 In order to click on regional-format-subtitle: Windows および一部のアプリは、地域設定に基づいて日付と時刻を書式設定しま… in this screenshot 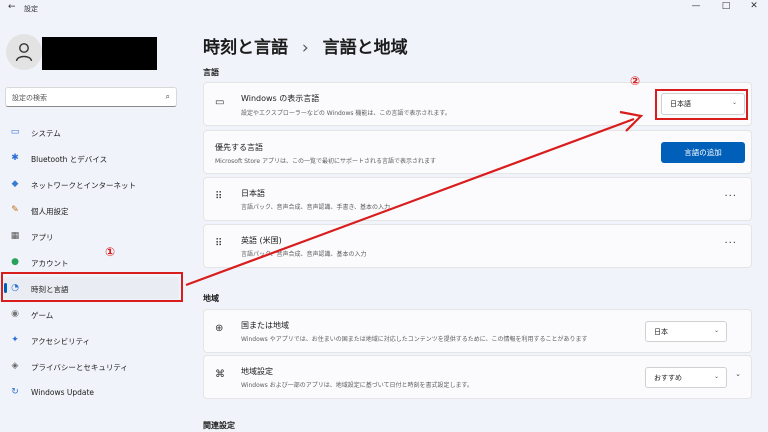, I will do `click(357, 385)`.